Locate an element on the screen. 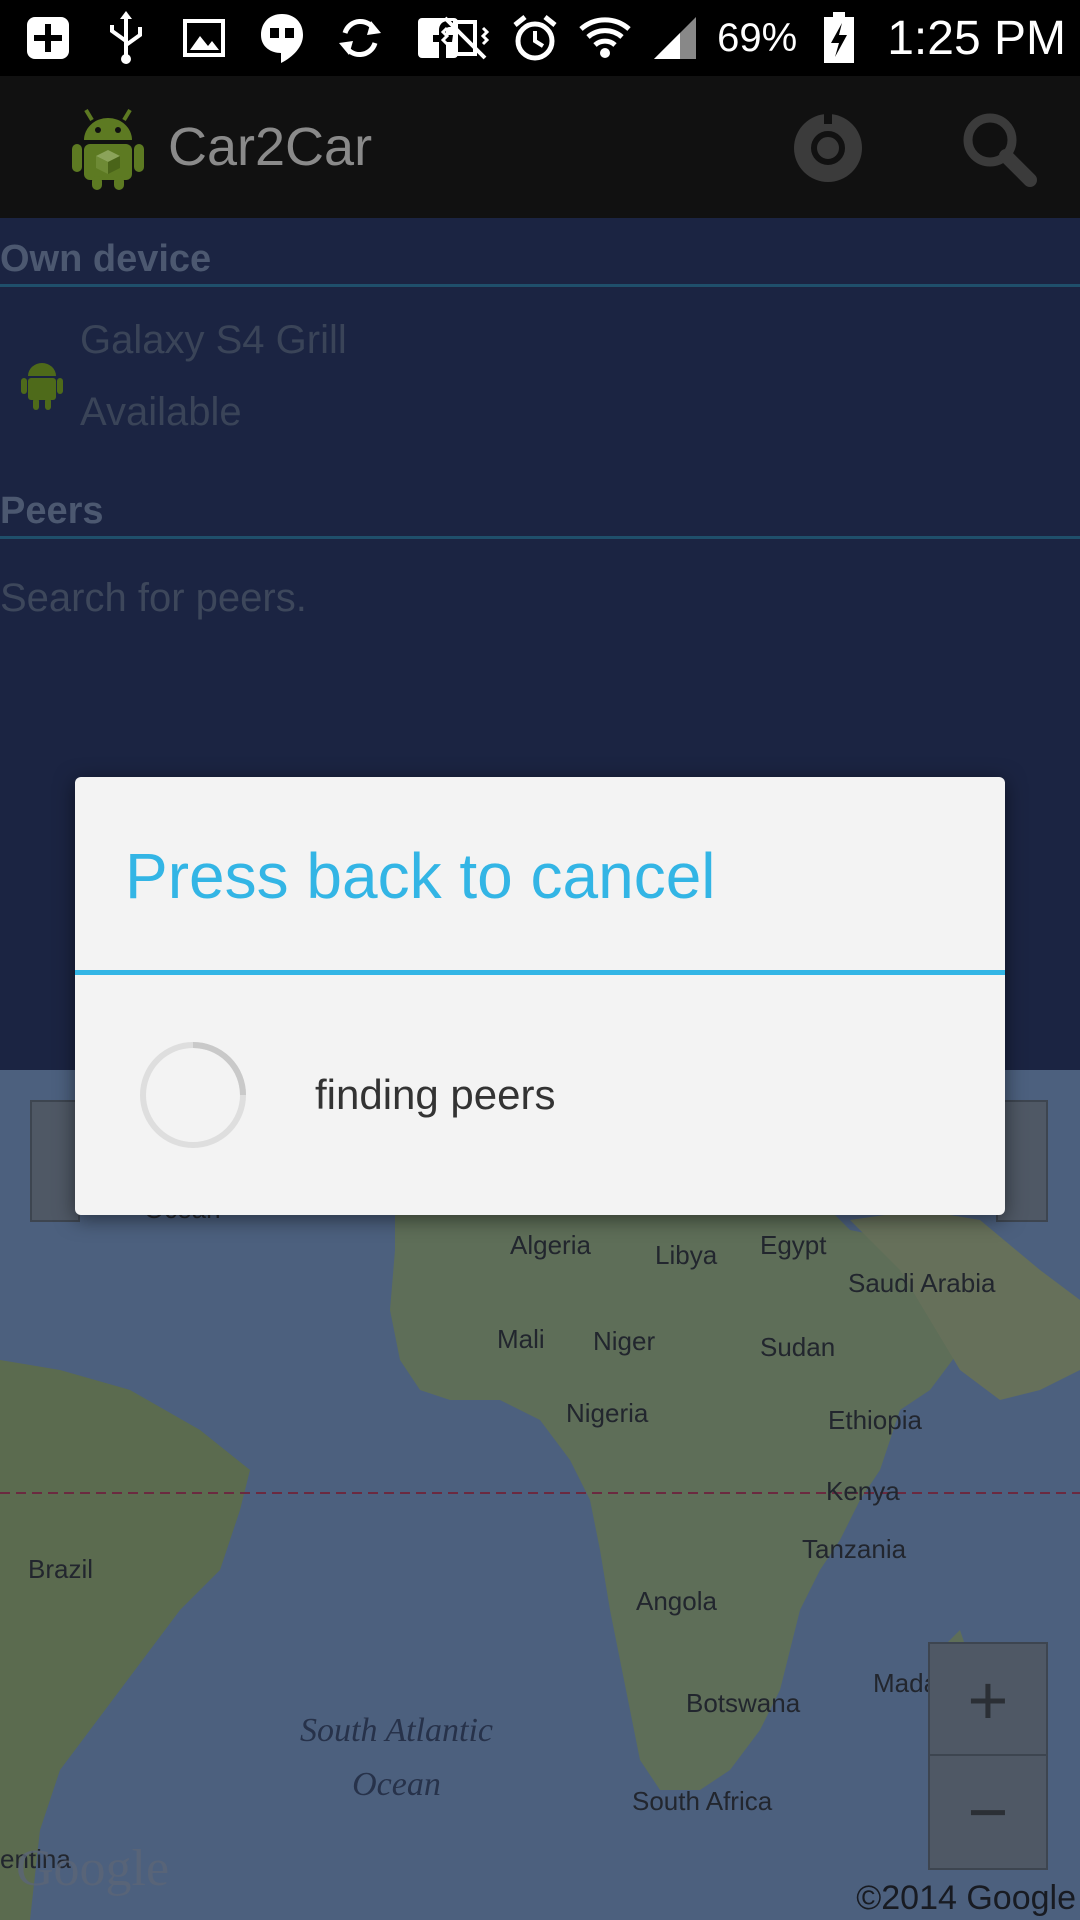 The image size is (1080, 1920). mute-vibrate-icon is located at coordinates (465, 38).